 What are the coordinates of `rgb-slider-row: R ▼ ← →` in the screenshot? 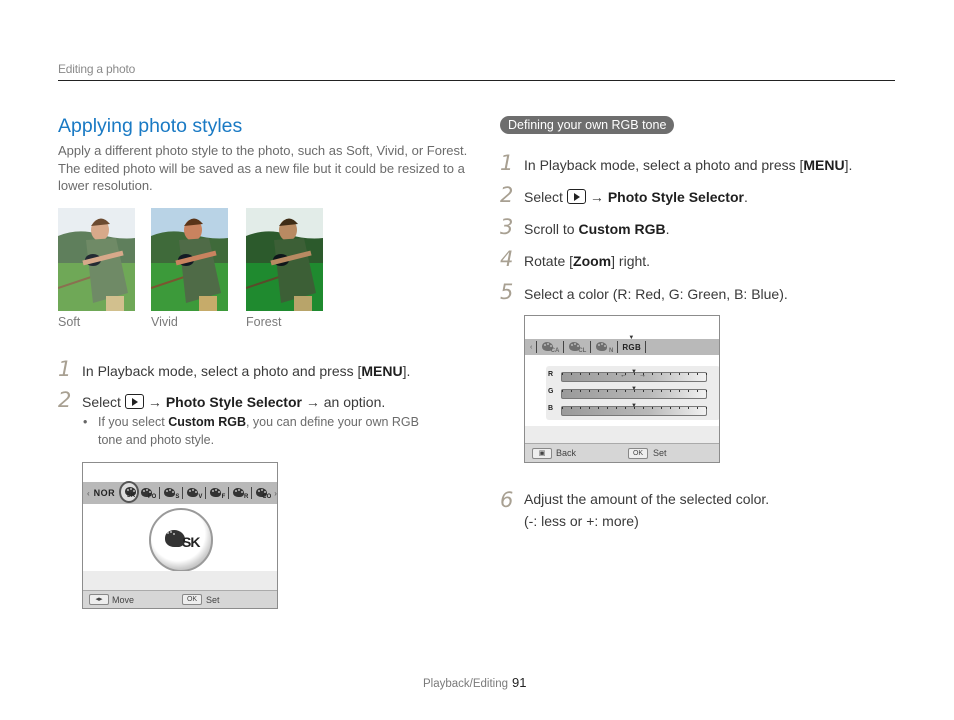 It's located at (632, 376).